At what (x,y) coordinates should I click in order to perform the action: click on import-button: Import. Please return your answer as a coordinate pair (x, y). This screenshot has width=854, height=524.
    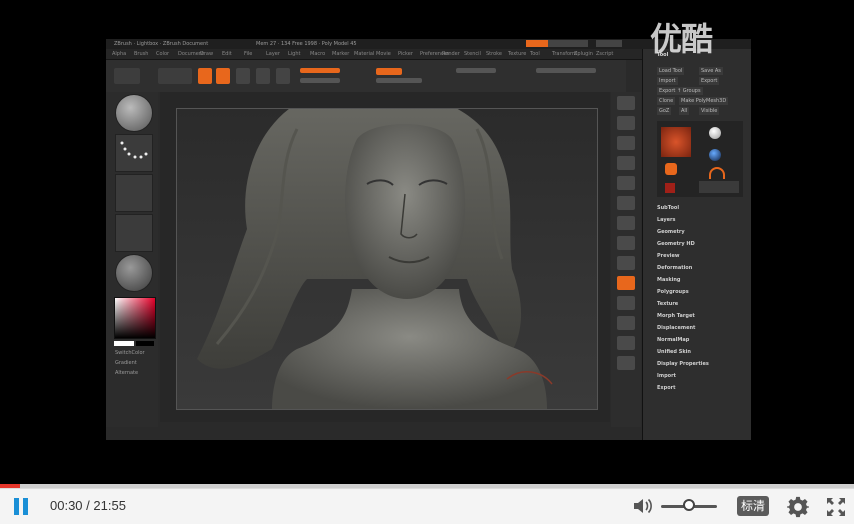
    Looking at the image, I should click on (667, 81).